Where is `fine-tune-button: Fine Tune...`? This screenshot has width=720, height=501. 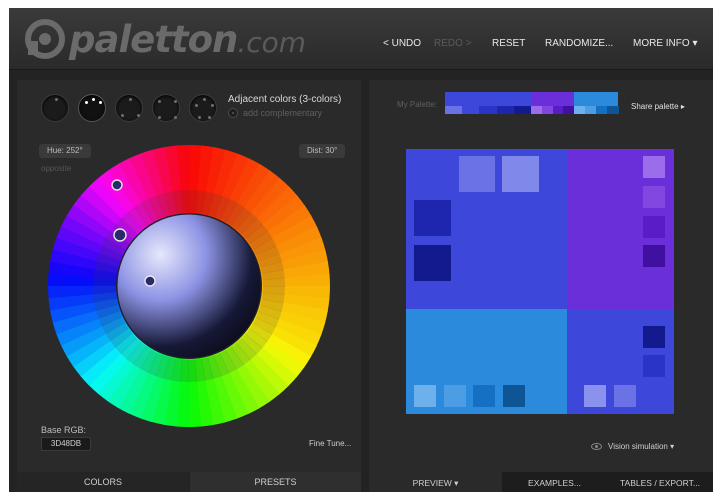
fine-tune-button: Fine Tune... is located at coordinates (330, 443).